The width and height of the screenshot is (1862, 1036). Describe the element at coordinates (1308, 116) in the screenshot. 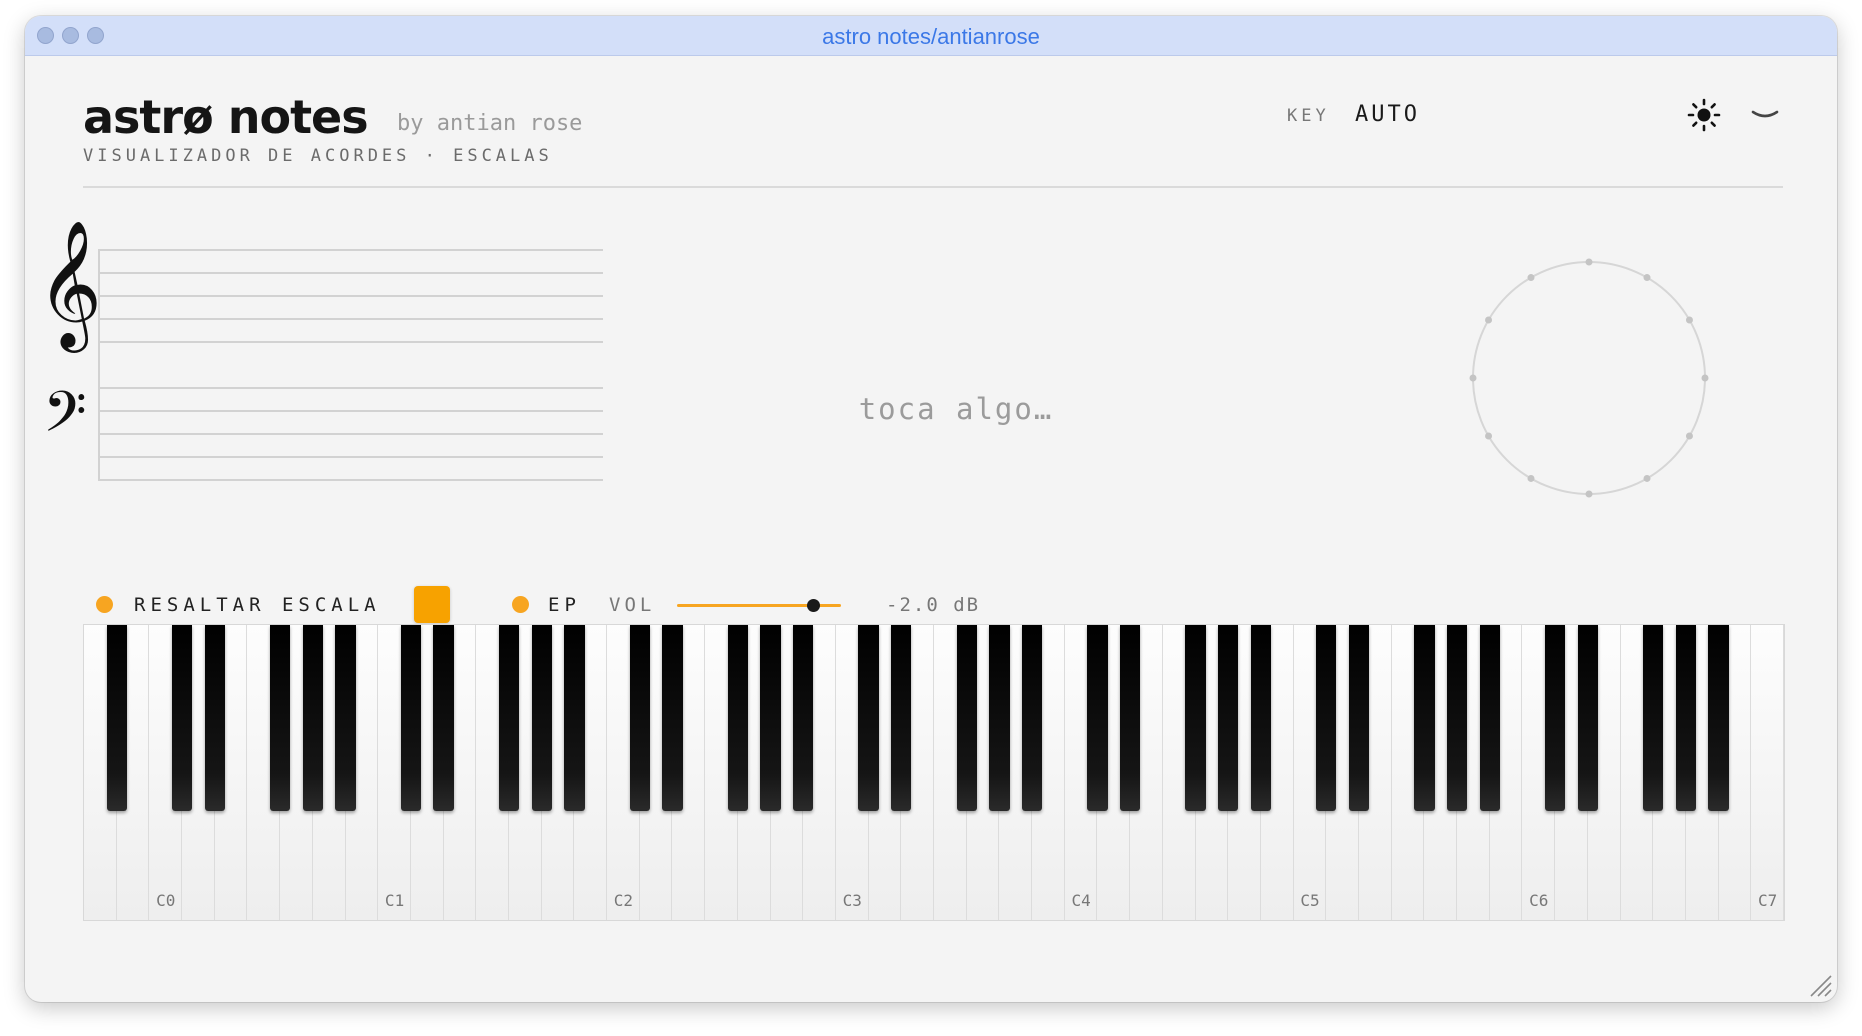

I see `key-label: KEY` at that location.